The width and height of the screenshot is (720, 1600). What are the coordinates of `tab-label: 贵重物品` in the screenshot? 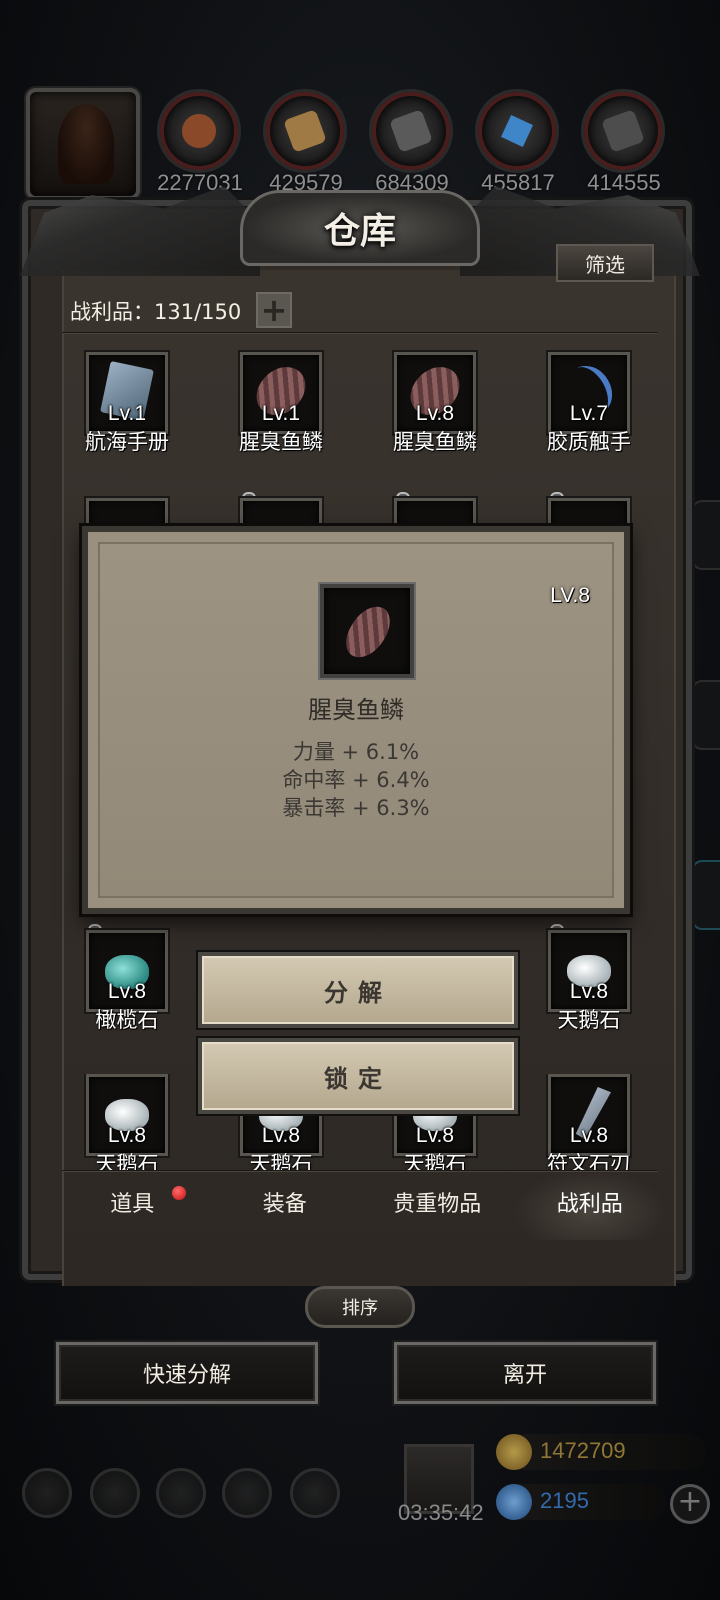 It's located at (437, 1204).